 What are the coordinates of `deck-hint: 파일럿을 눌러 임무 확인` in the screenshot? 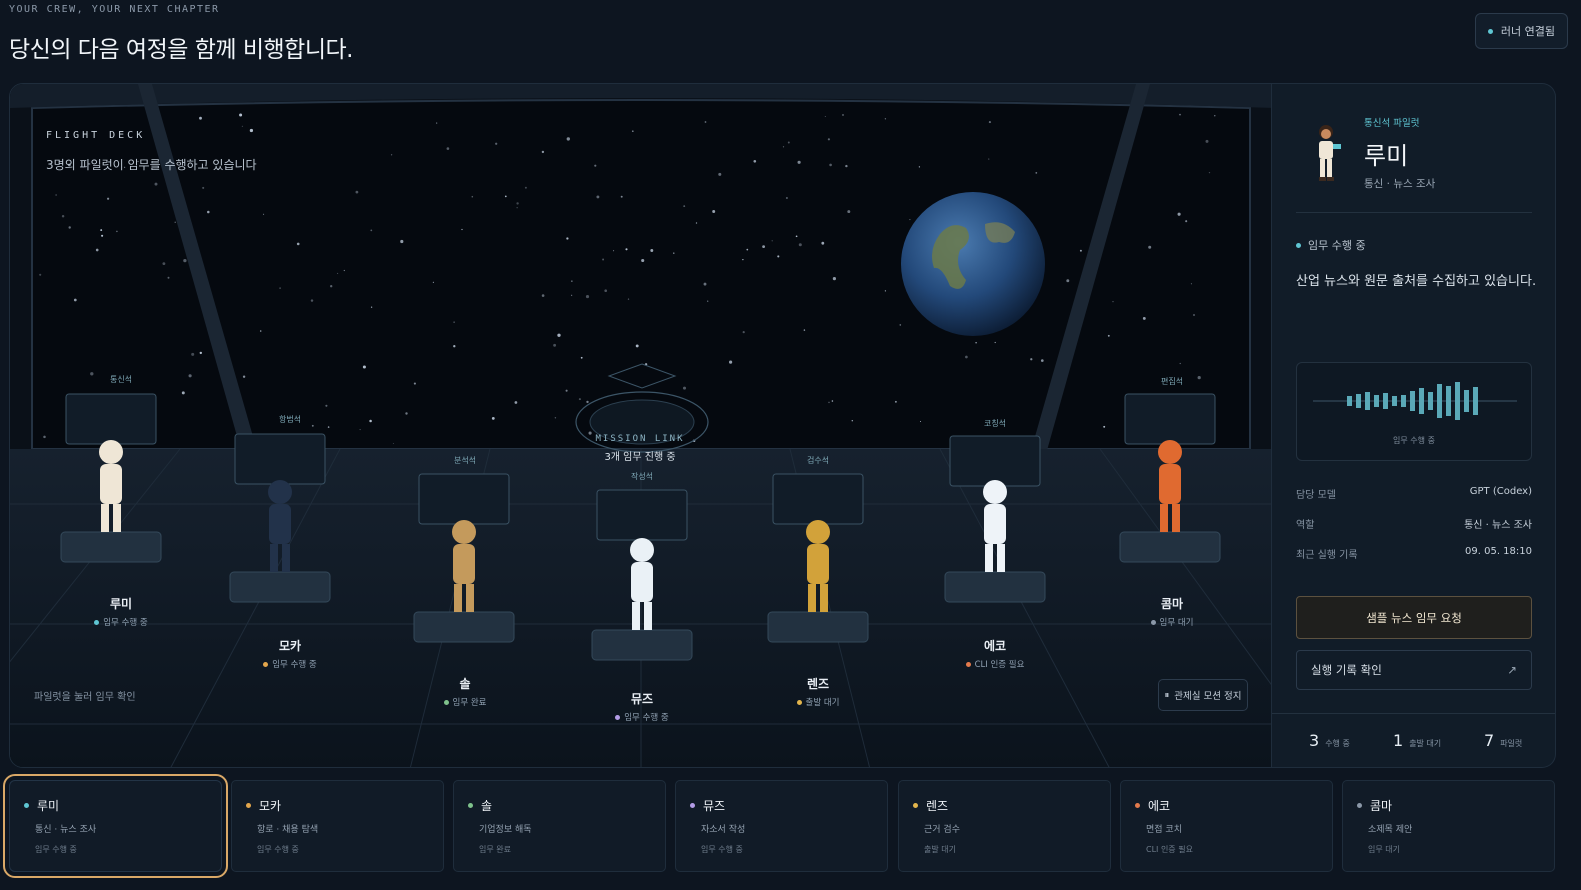 It's located at (85, 697).